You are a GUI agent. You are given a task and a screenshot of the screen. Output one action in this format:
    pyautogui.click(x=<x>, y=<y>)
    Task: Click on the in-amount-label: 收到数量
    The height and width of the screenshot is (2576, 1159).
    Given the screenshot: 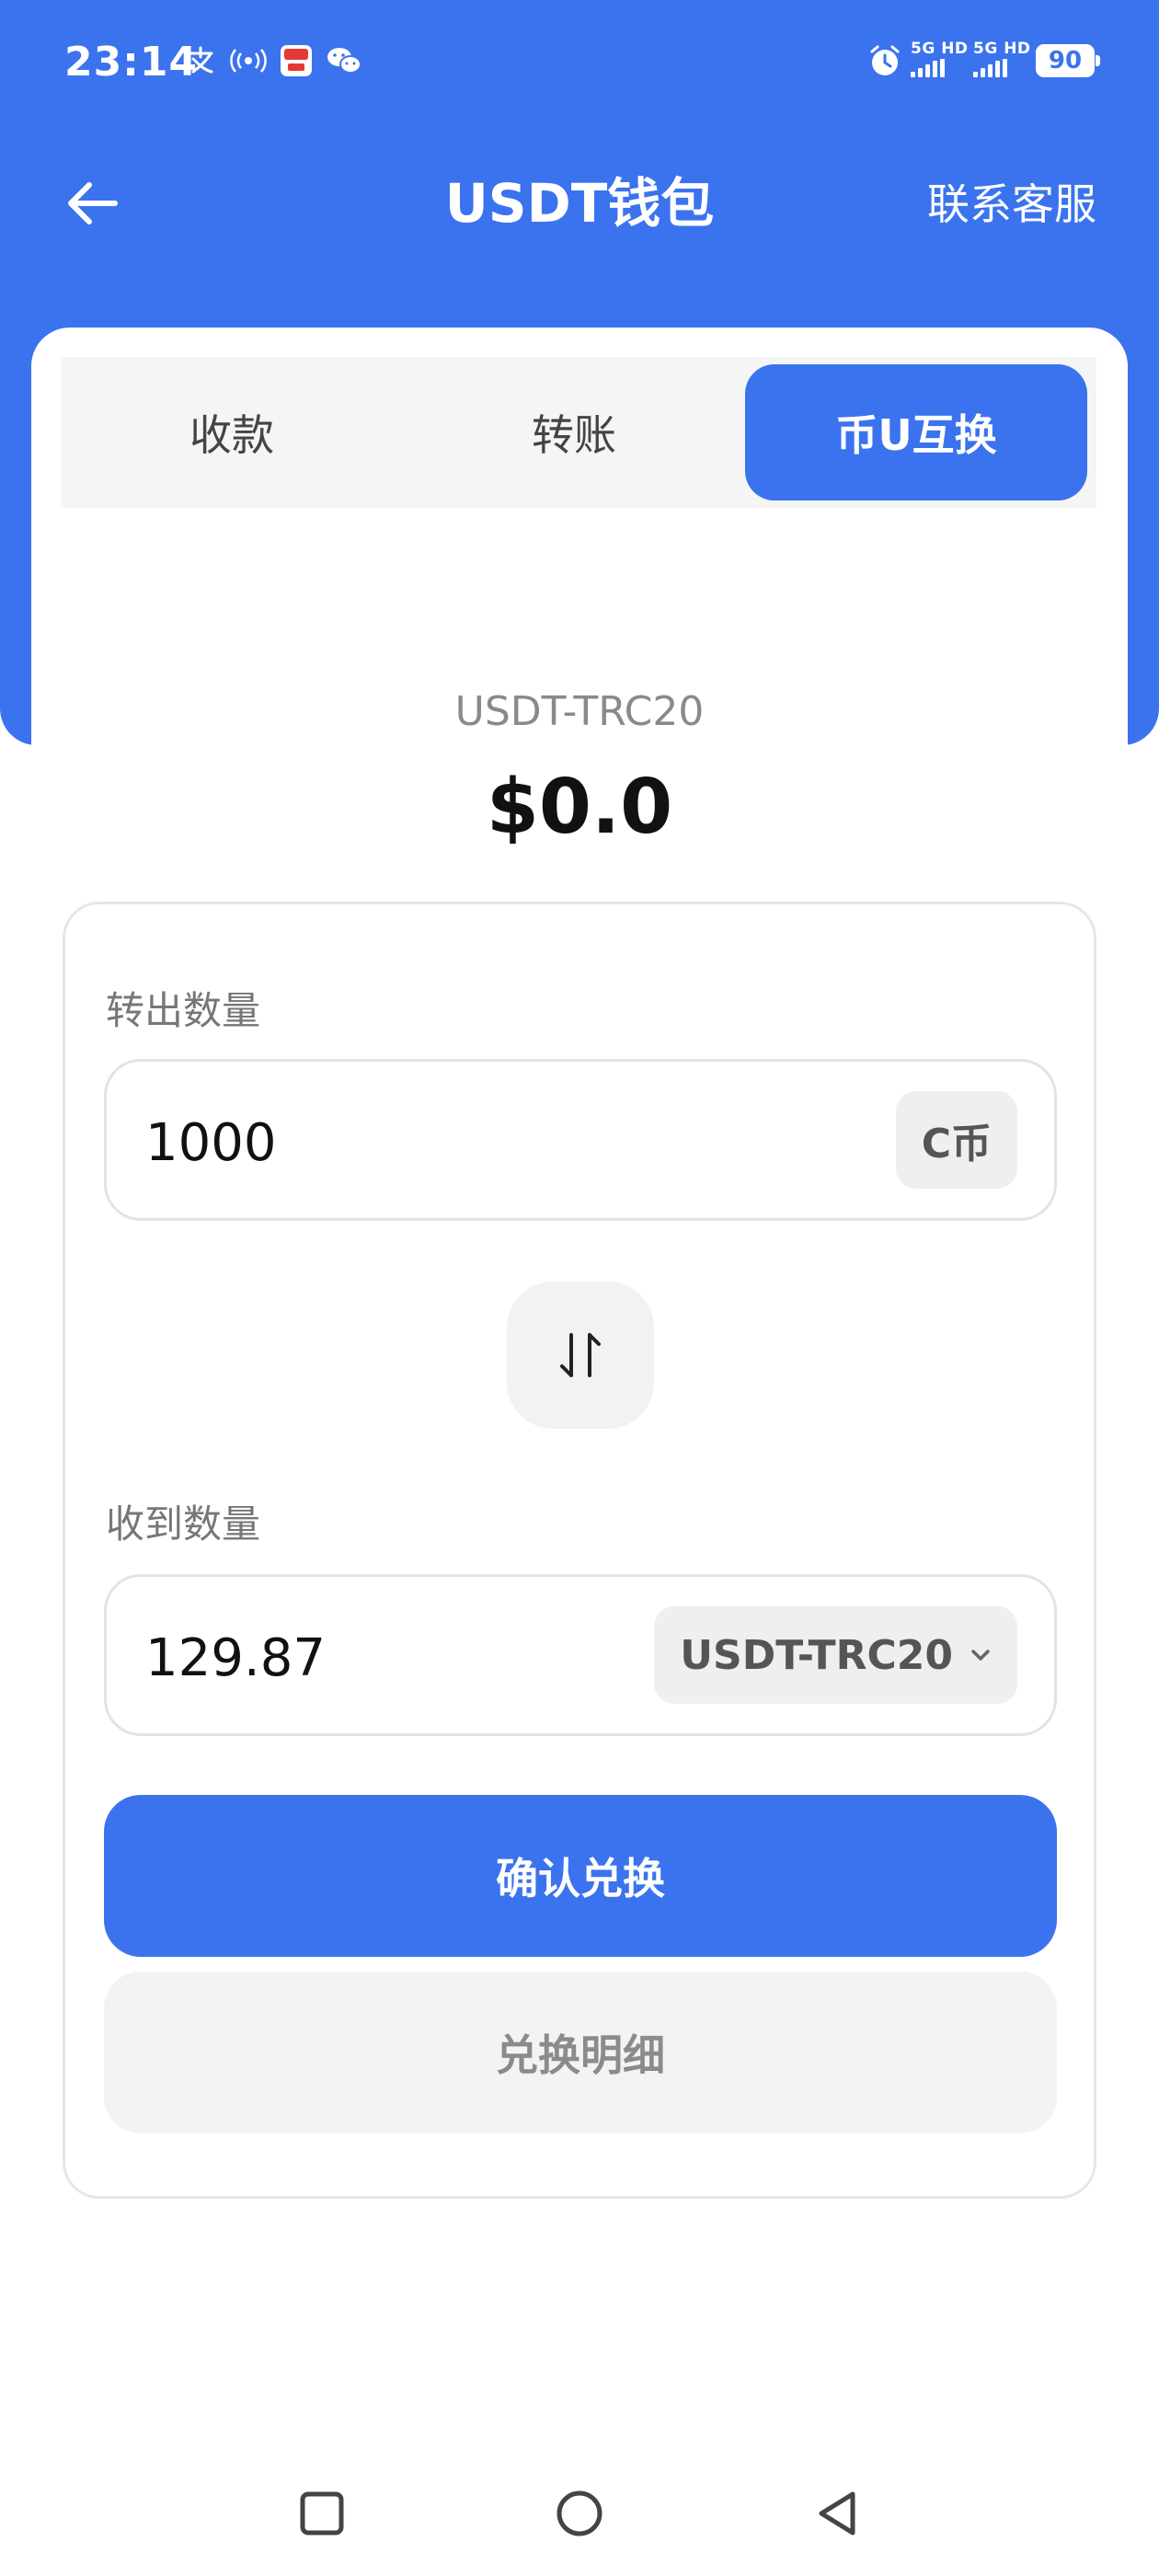 What is the action you would take?
    pyautogui.click(x=183, y=1524)
    